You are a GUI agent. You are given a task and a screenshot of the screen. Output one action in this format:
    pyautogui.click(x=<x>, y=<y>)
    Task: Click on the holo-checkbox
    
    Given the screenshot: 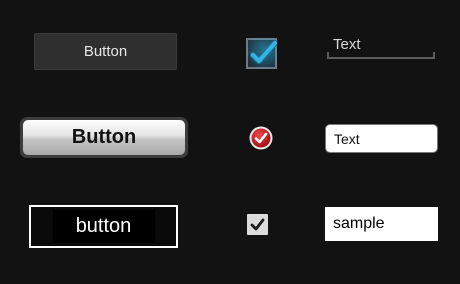 What is the action you would take?
    pyautogui.click(x=262, y=53)
    